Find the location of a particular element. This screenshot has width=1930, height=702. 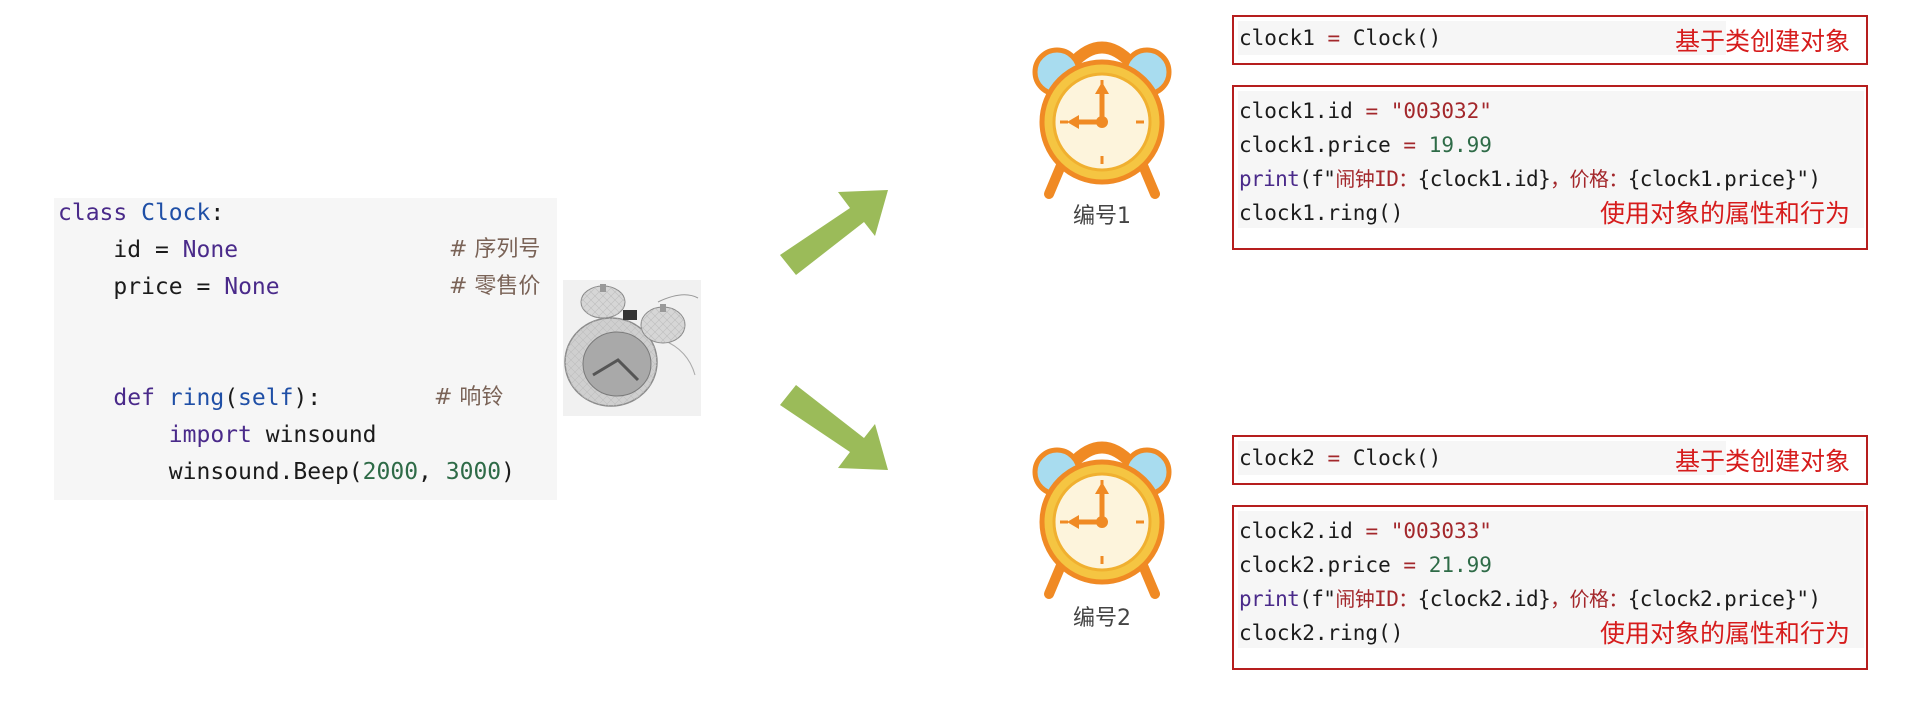

arrow-icon-down is located at coordinates (834, 427).